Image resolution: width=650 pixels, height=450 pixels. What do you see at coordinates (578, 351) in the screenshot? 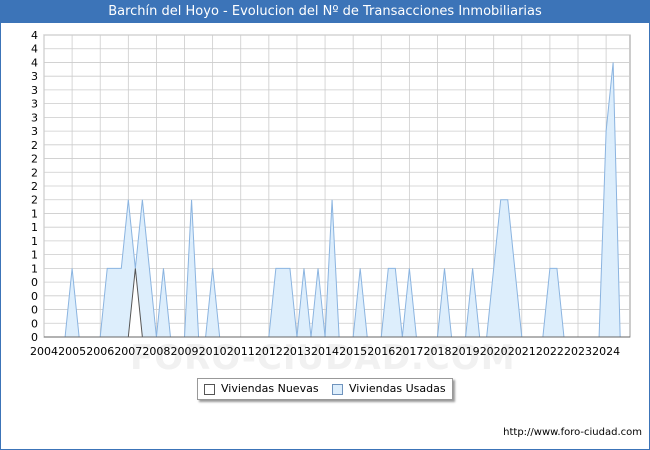
I see `x-tick-label: 2023` at bounding box center [578, 351].